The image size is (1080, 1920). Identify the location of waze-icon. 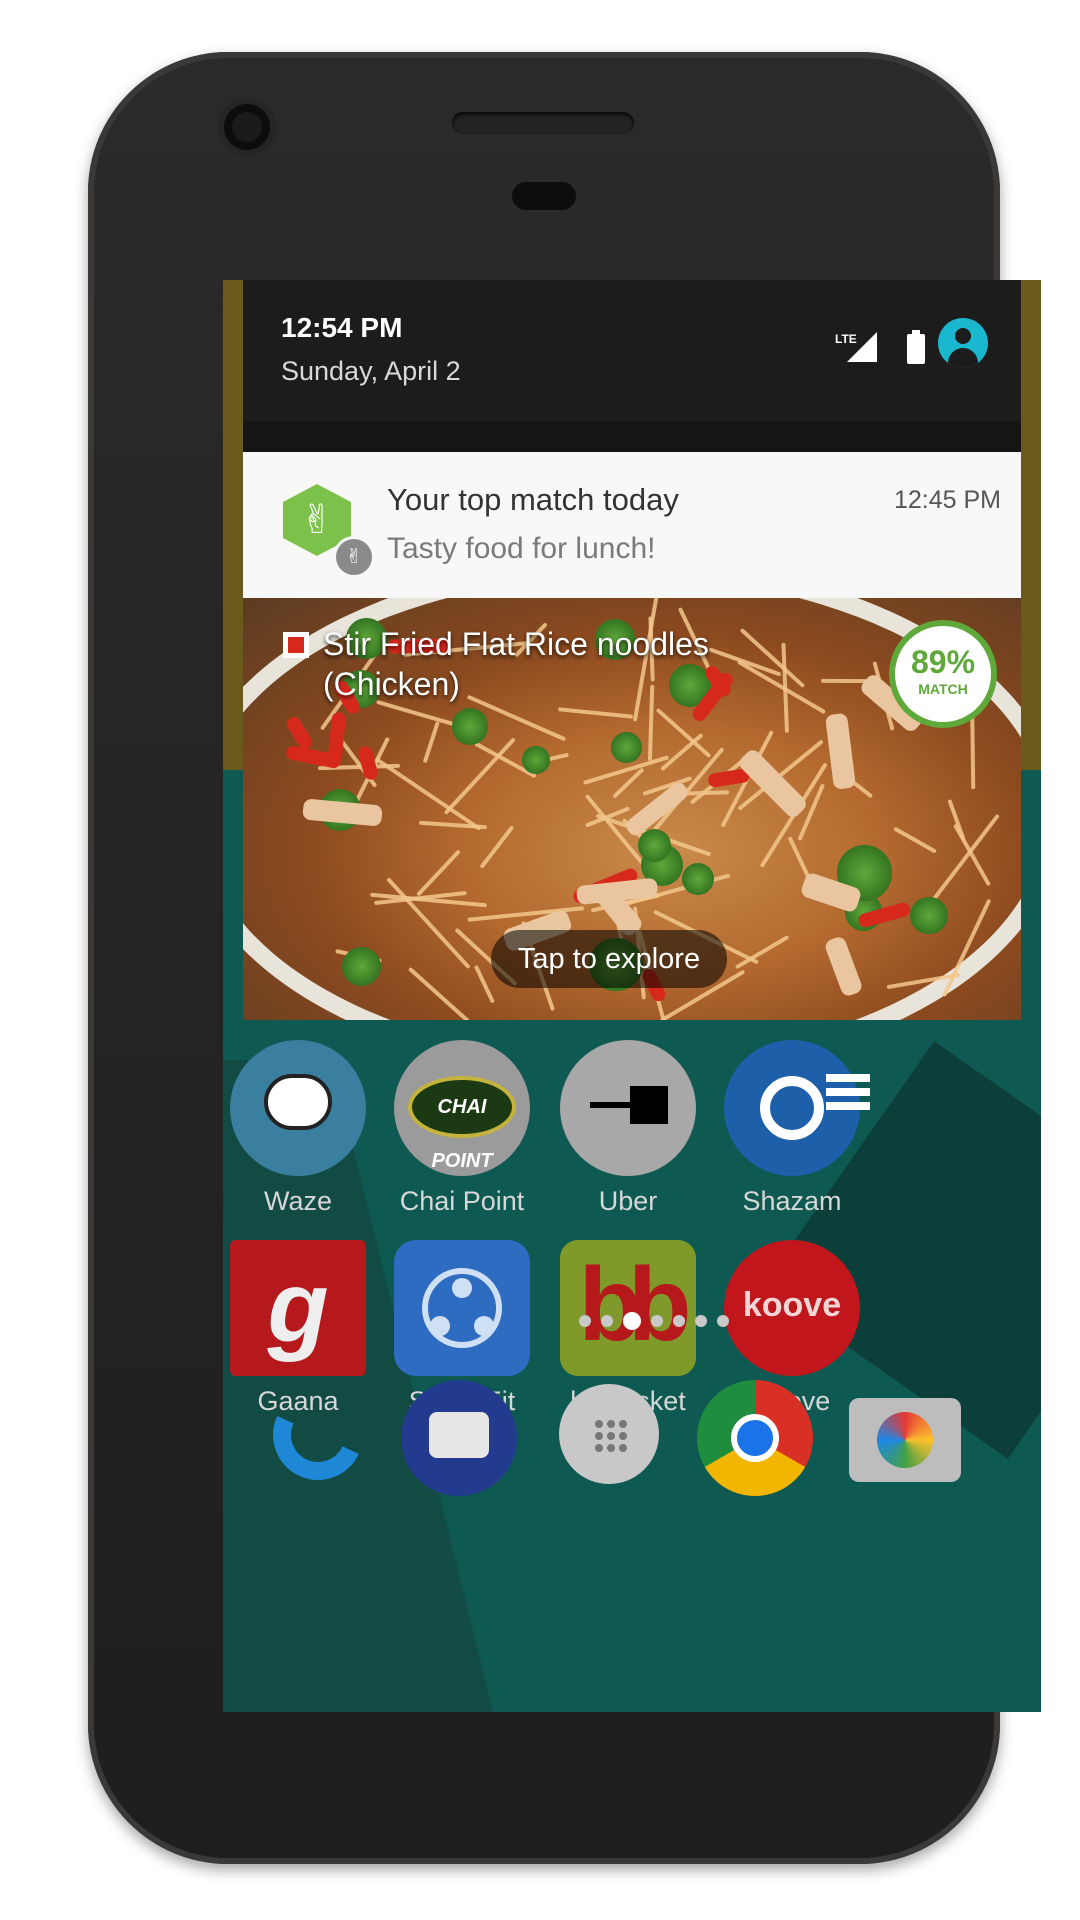
(298, 1108).